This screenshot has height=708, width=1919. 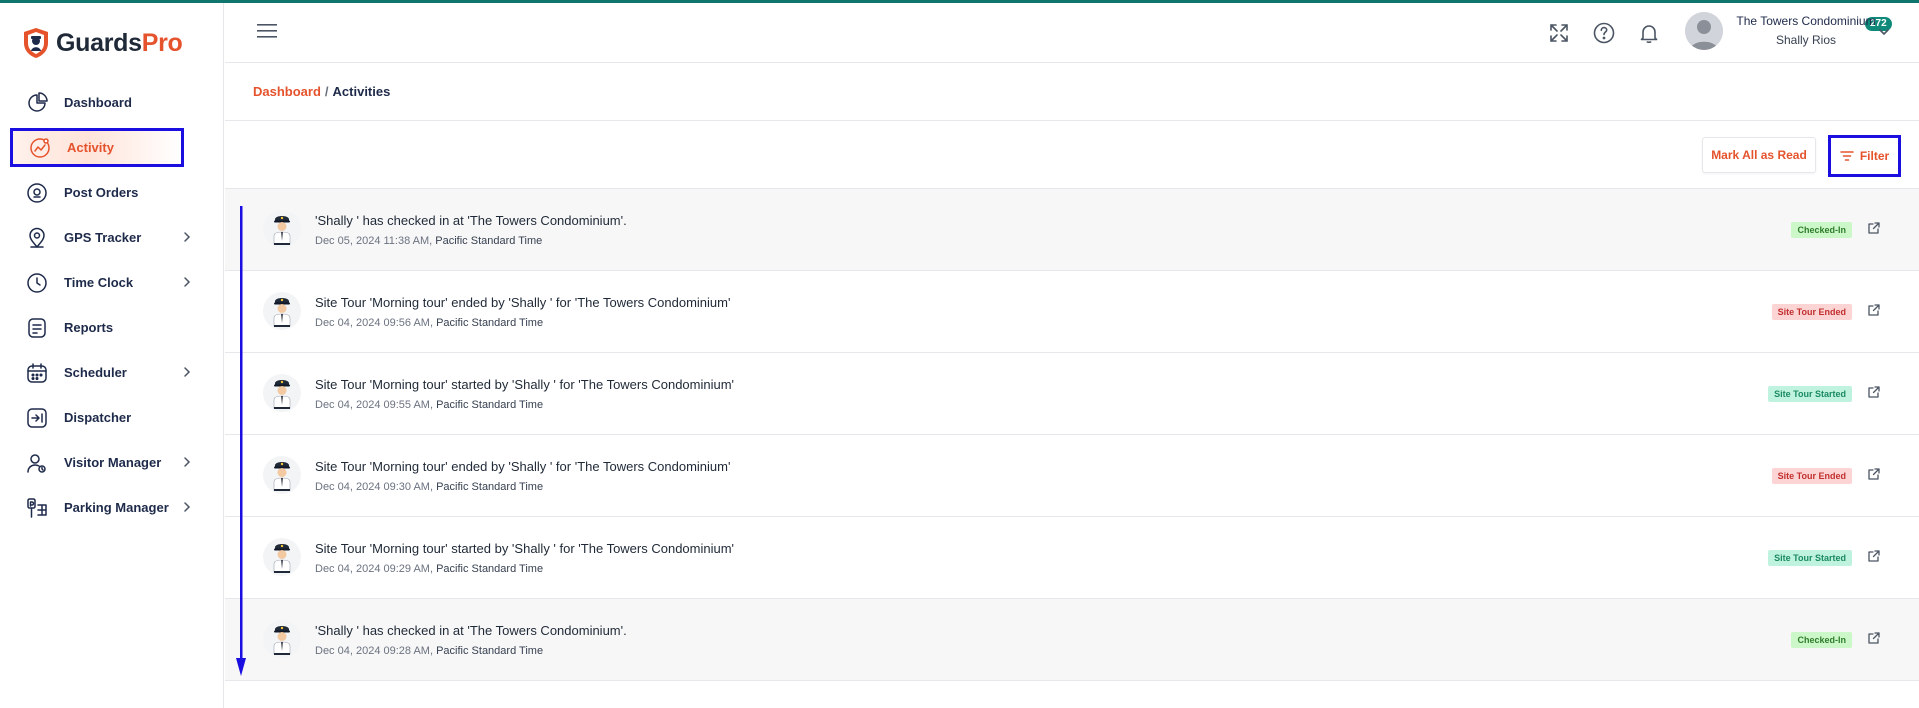 I want to click on actions-bar: Mark All as Read Filter, so click(x=1072, y=155).